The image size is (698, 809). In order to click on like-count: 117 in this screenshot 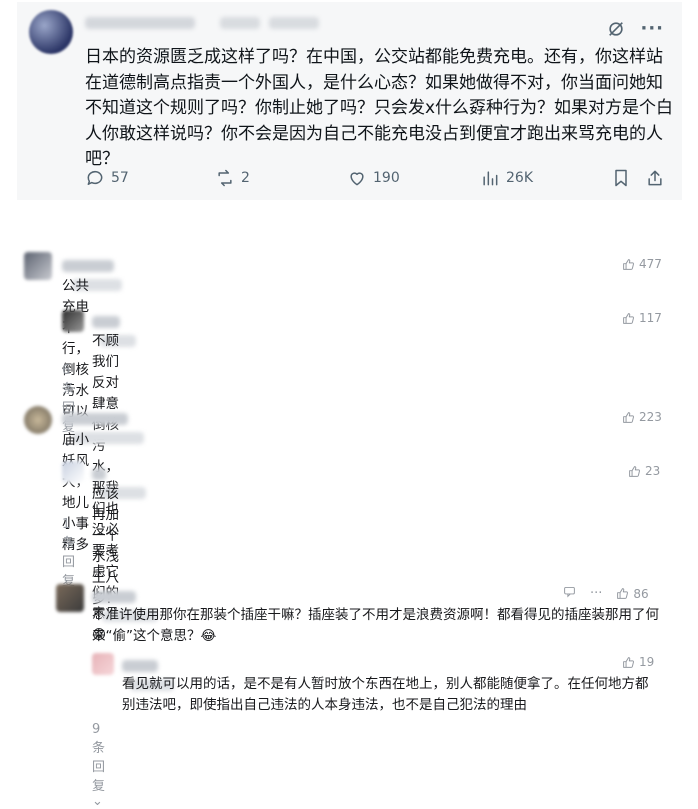, I will do `click(650, 318)`.